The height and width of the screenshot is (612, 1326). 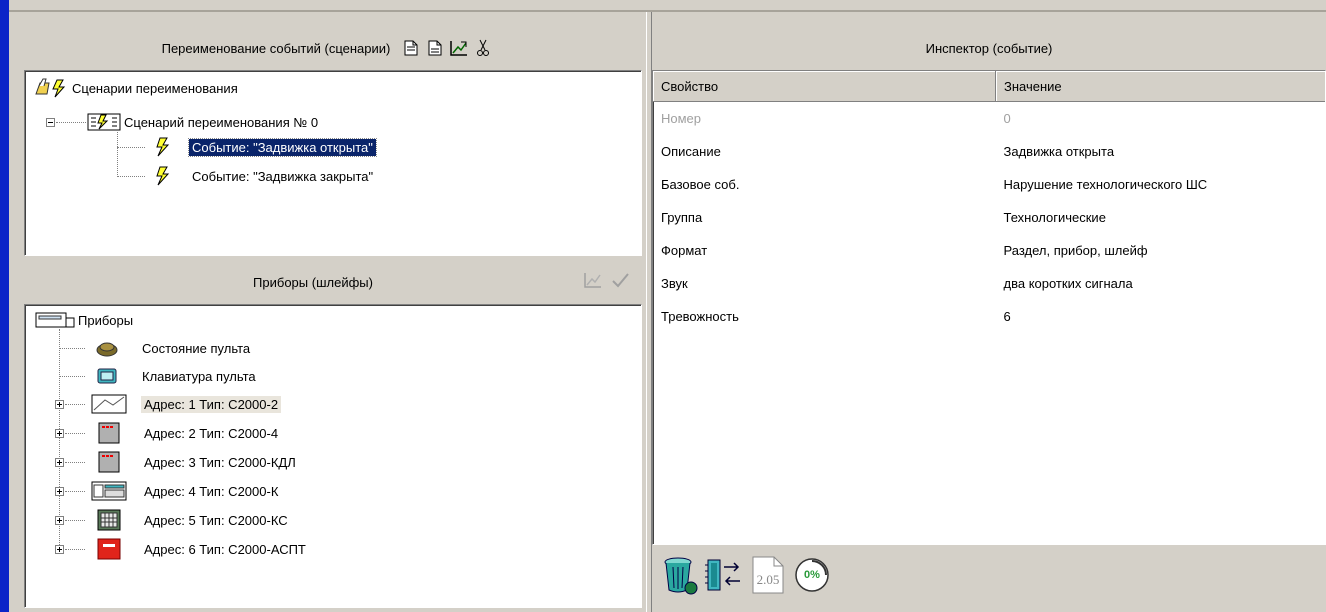 What do you see at coordinates (107, 349) in the screenshot?
I see `console-state-icon` at bounding box center [107, 349].